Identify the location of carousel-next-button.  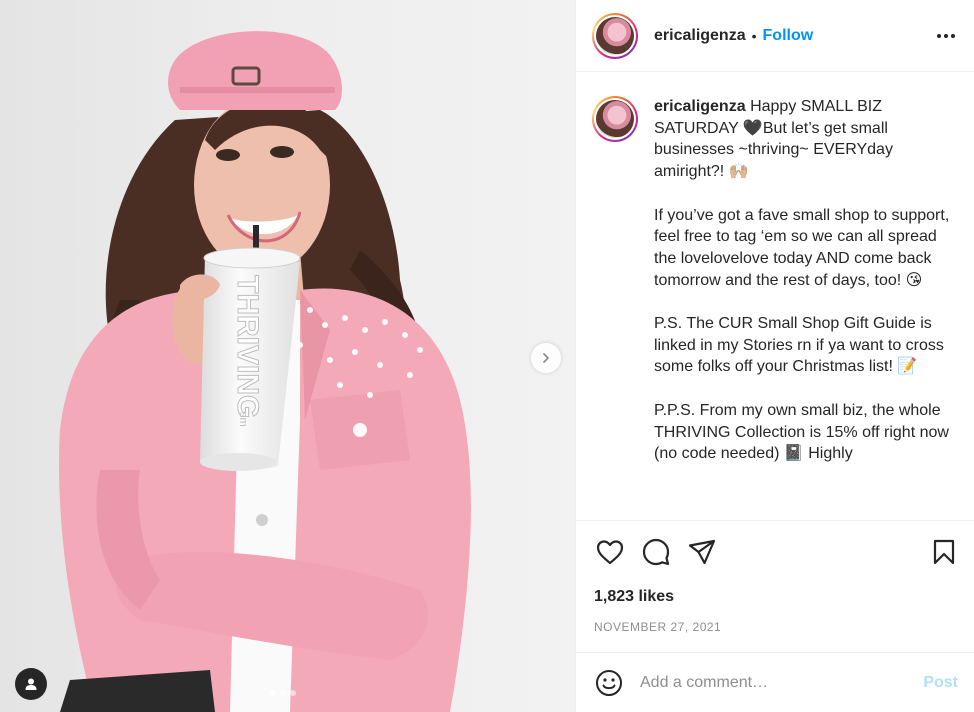
(546, 358).